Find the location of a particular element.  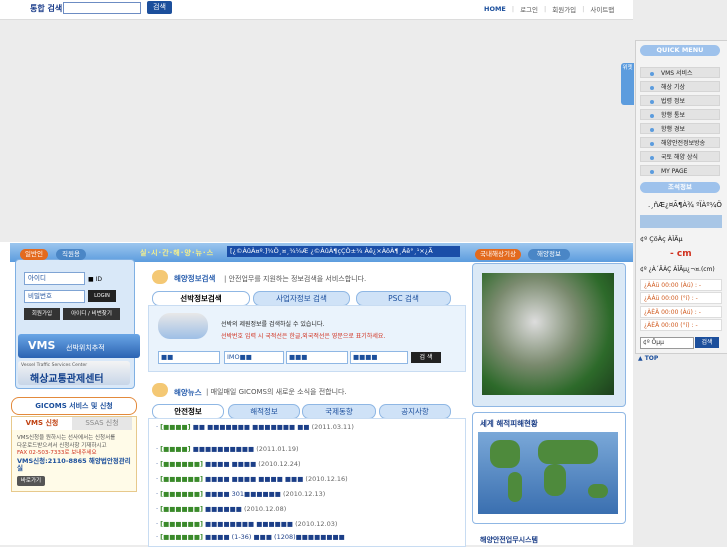

scroll-top-button: ▲ TOP is located at coordinates (648, 358).